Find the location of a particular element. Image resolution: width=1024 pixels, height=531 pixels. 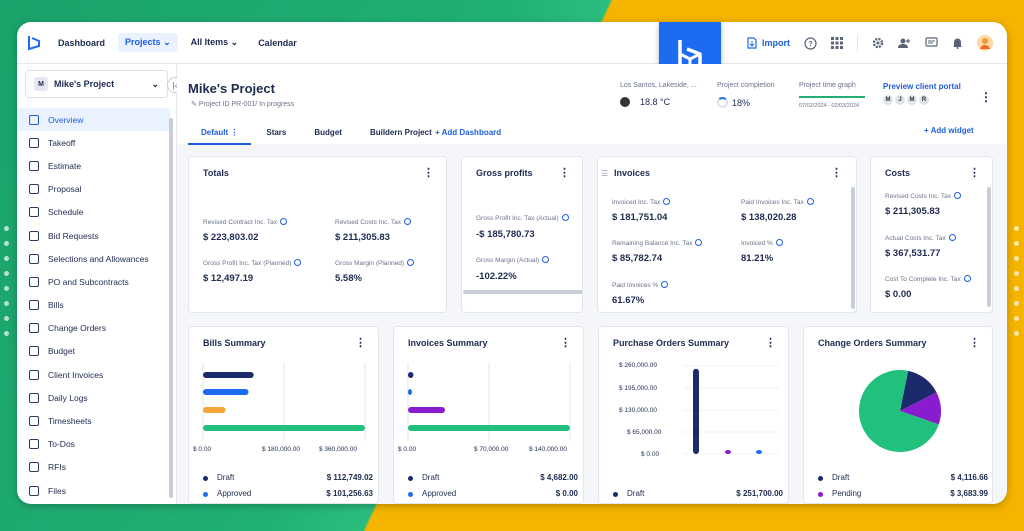

timegraph-dates: 07/02/2024 - 02/03/2024 is located at coordinates (829, 106).